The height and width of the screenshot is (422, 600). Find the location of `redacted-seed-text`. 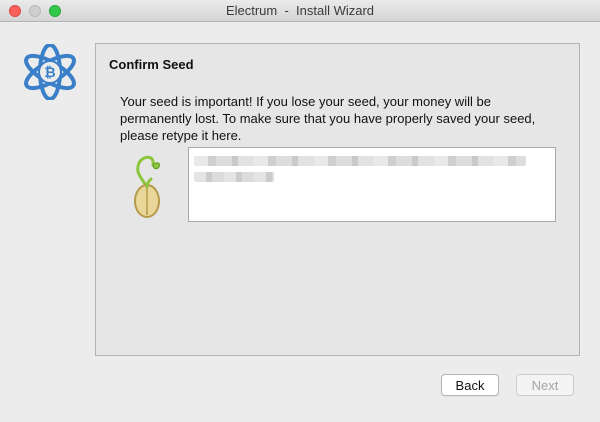

redacted-seed-text is located at coordinates (360, 161).